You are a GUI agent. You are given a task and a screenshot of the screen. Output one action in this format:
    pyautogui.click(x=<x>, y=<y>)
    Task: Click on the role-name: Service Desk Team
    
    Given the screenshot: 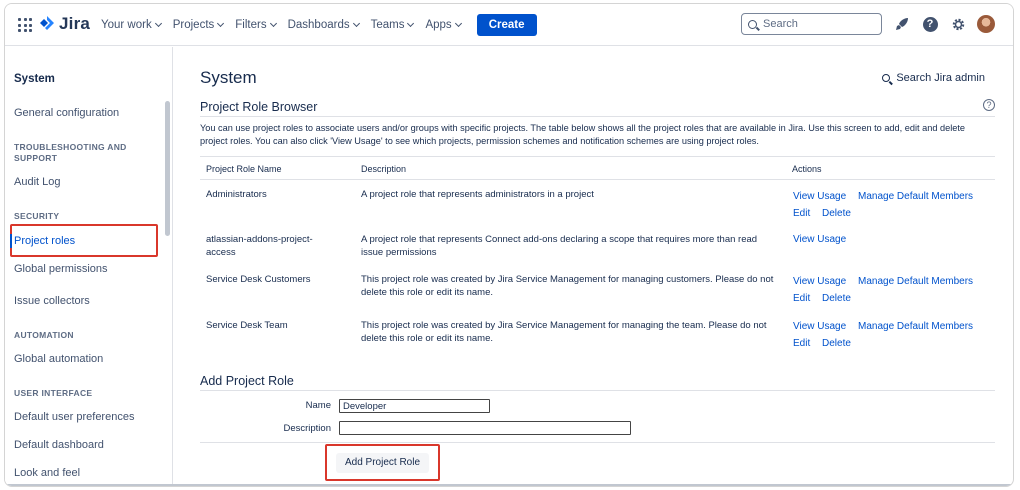 What is the action you would take?
    pyautogui.click(x=247, y=325)
    